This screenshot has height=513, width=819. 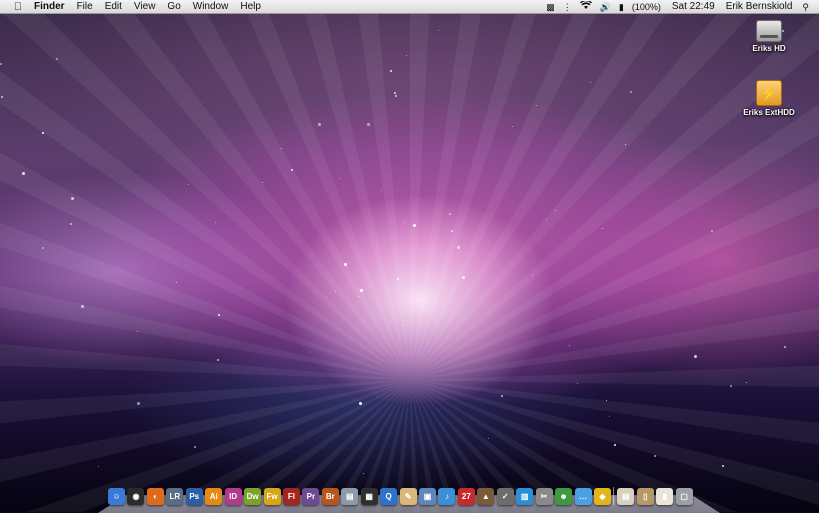 What do you see at coordinates (211, 7) in the screenshot?
I see `menu-window: Window` at bounding box center [211, 7].